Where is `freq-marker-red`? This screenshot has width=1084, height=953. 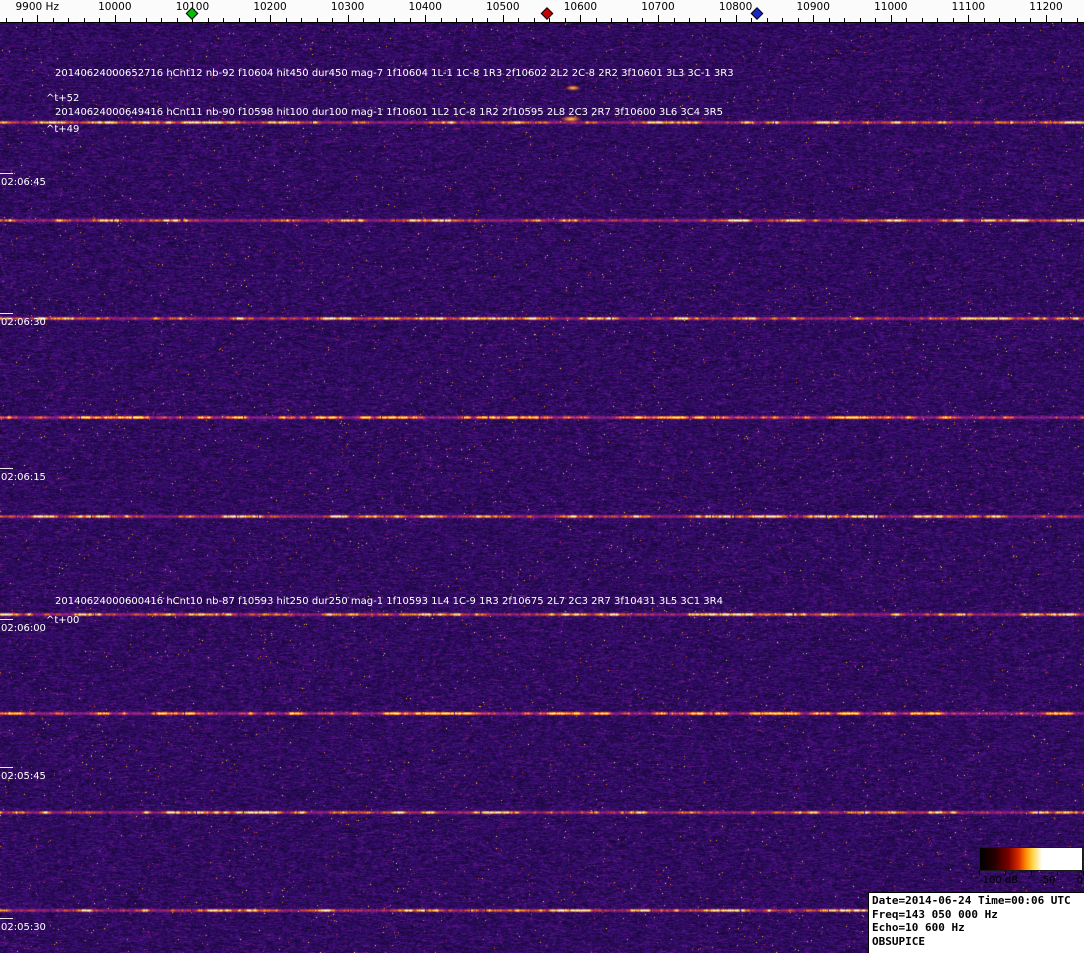
freq-marker-red is located at coordinates (547, 13).